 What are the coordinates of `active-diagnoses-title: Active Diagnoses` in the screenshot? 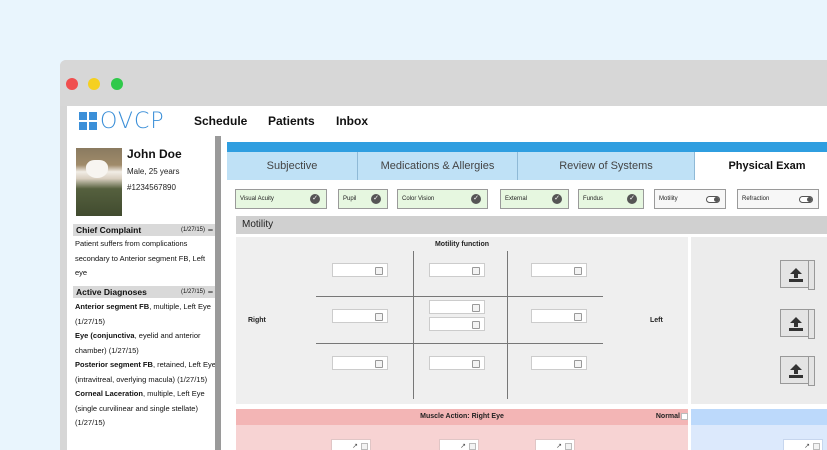 It's located at (111, 292).